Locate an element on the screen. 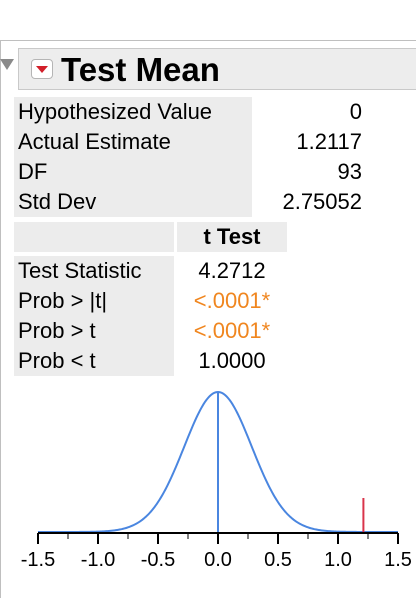 This screenshot has width=416, height=598. table-row: Std Dev 2.75052 is located at coordinates (194, 202).